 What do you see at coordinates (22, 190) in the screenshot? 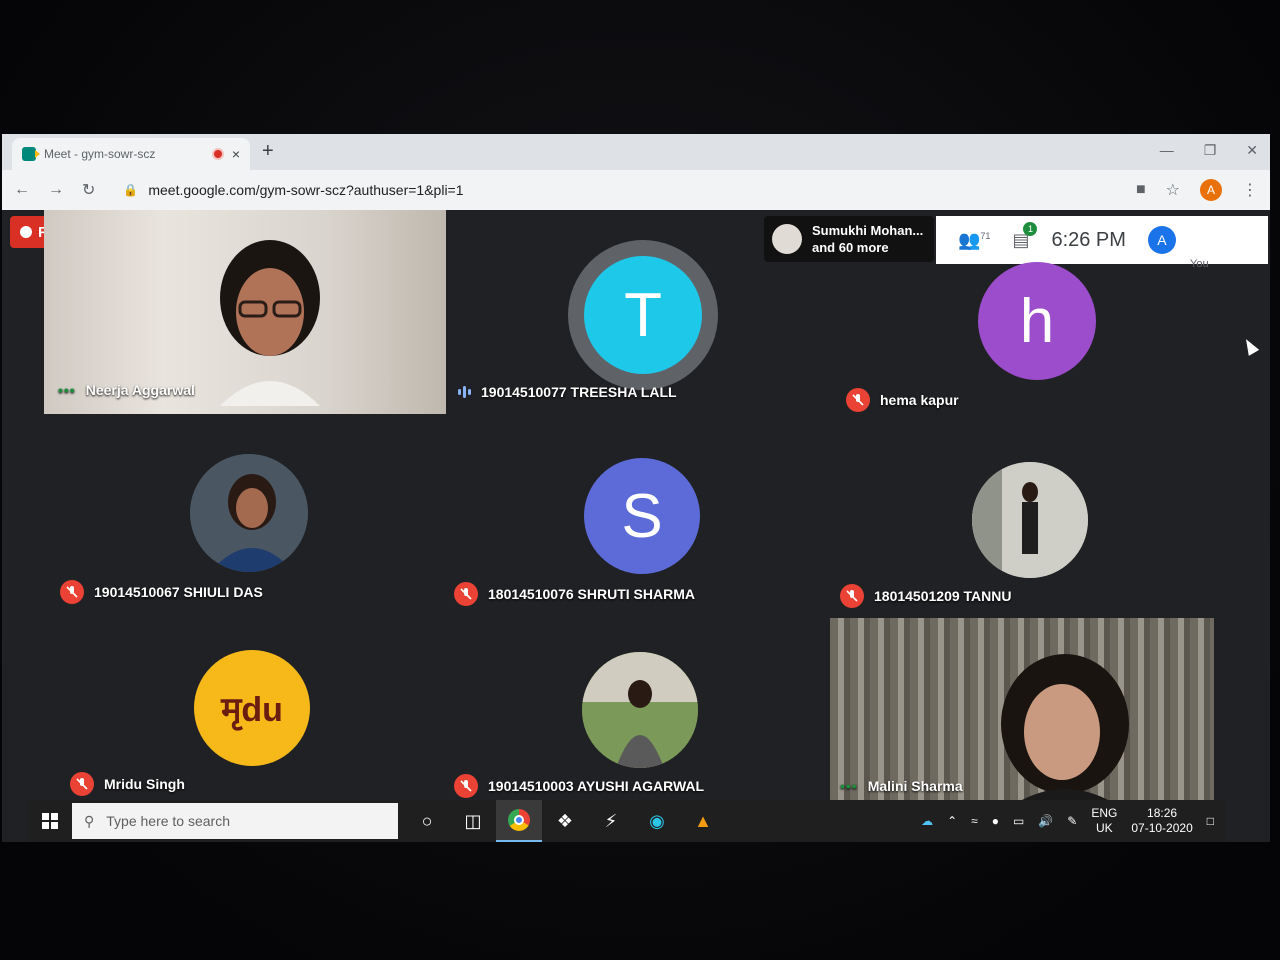
I see `back-icon: ←` at bounding box center [22, 190].